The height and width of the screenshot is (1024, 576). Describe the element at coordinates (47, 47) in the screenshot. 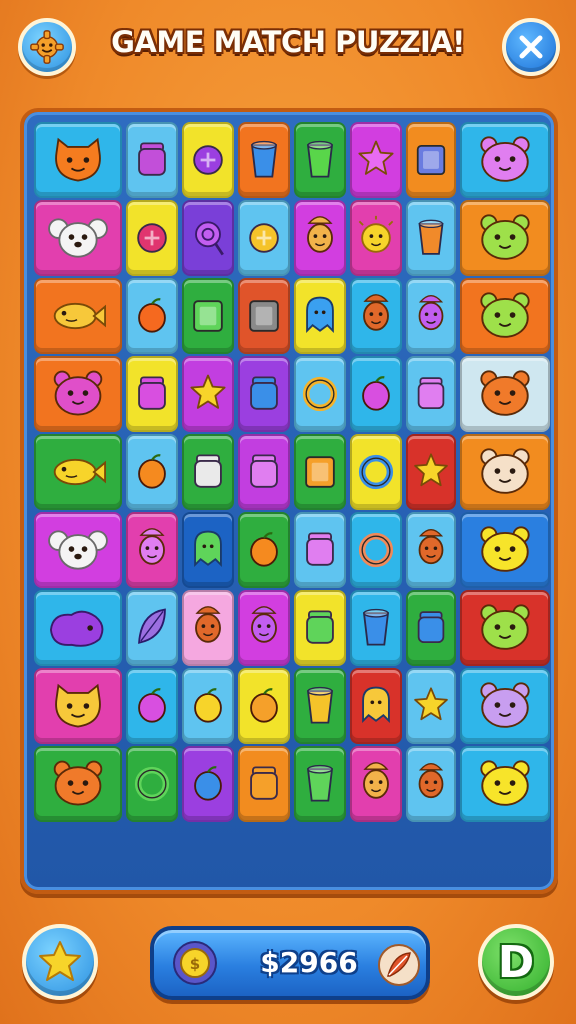

I see `settings-button` at that location.